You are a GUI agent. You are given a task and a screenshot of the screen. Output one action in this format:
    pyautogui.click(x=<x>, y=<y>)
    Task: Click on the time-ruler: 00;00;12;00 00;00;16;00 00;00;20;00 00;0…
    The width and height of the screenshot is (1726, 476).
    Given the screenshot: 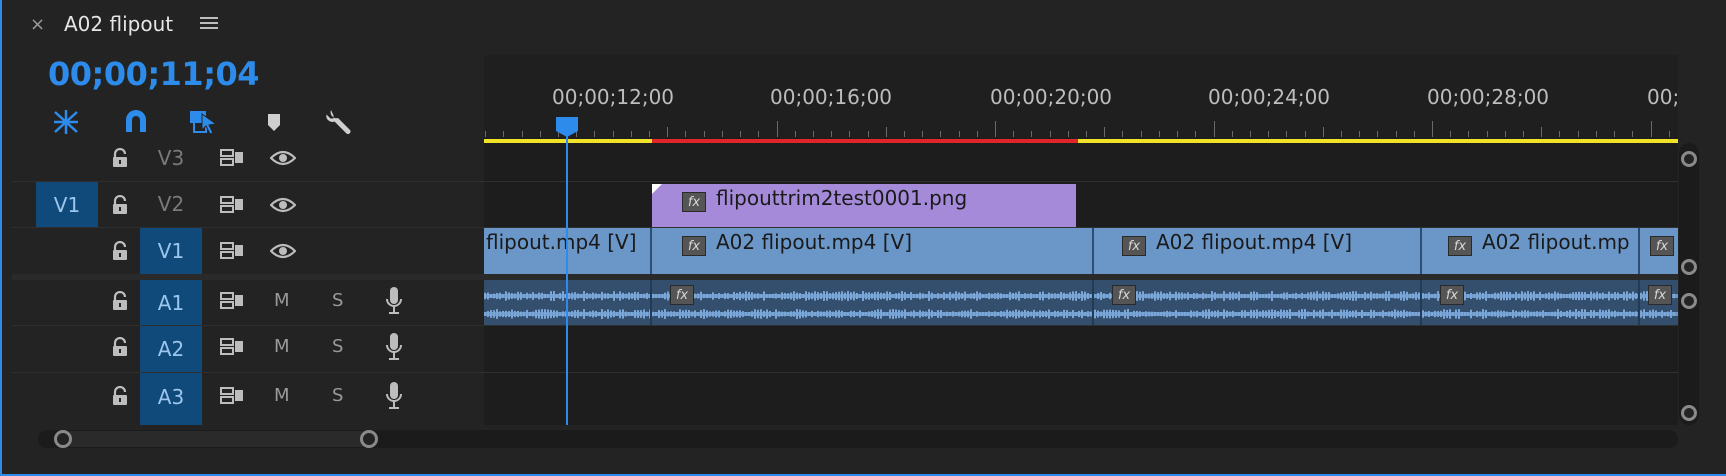 What is the action you would take?
    pyautogui.click(x=1081, y=99)
    